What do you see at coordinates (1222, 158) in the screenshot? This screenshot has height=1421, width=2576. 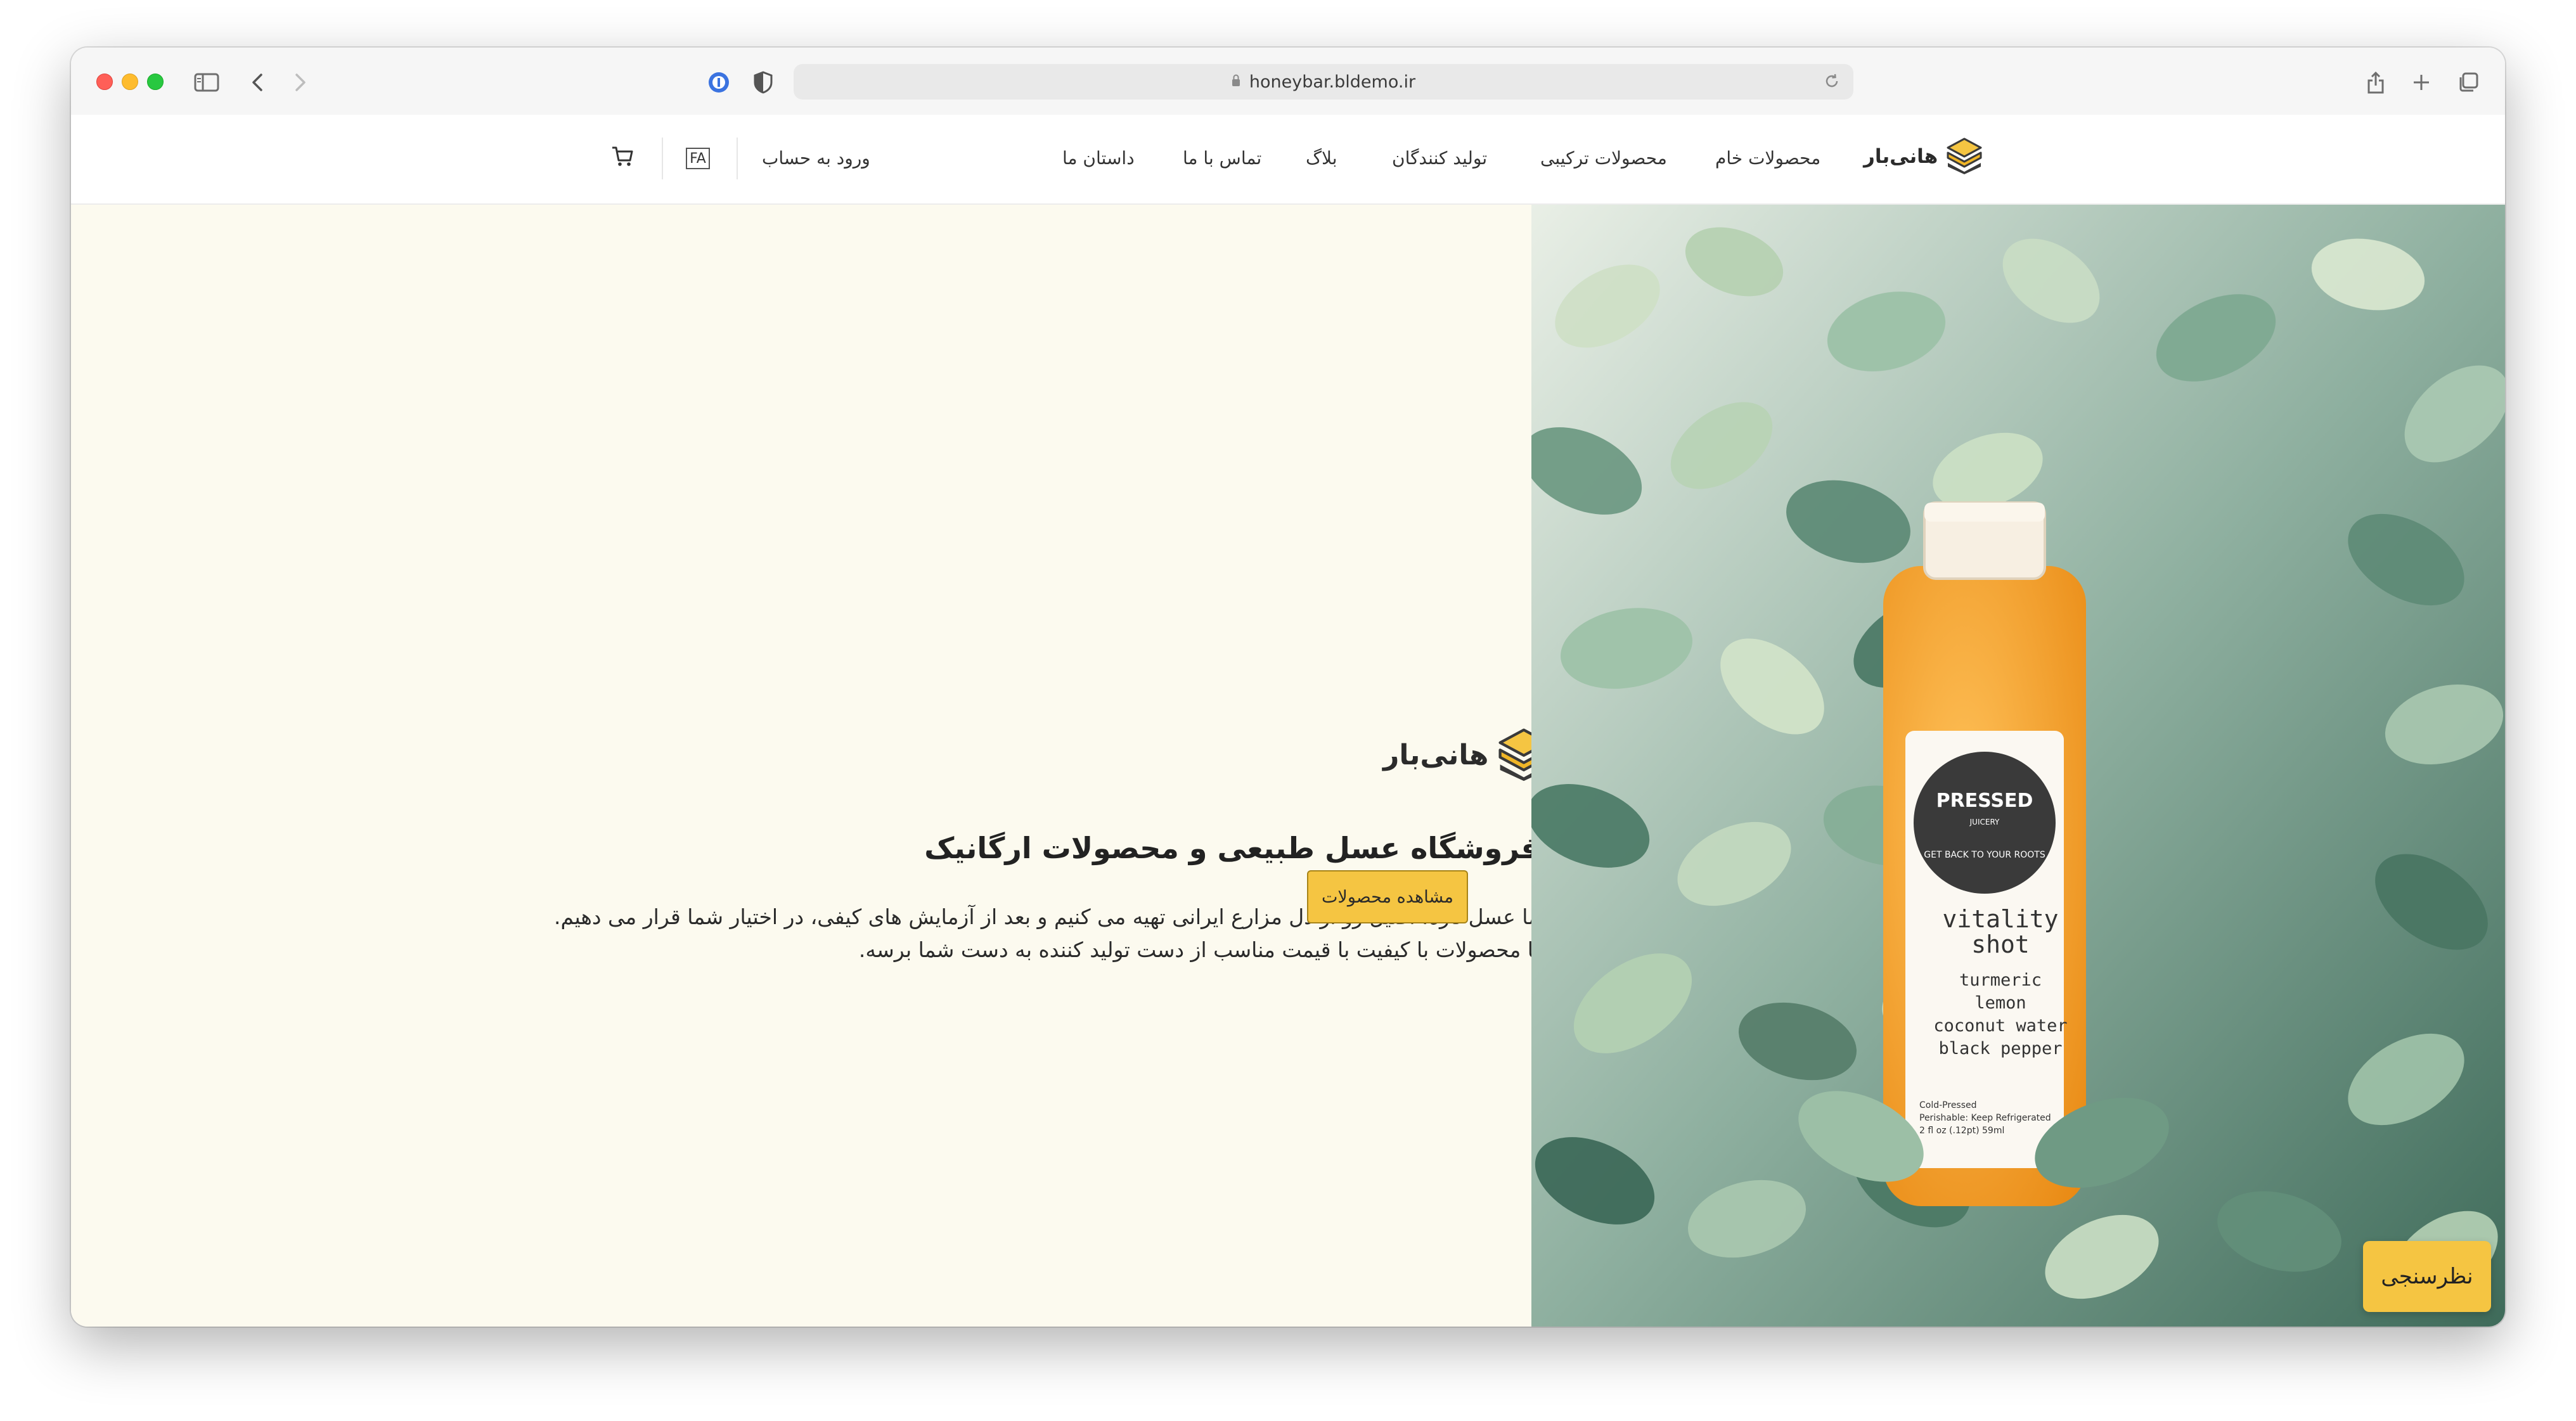 I see `nav-contact: تماس با ما` at bounding box center [1222, 158].